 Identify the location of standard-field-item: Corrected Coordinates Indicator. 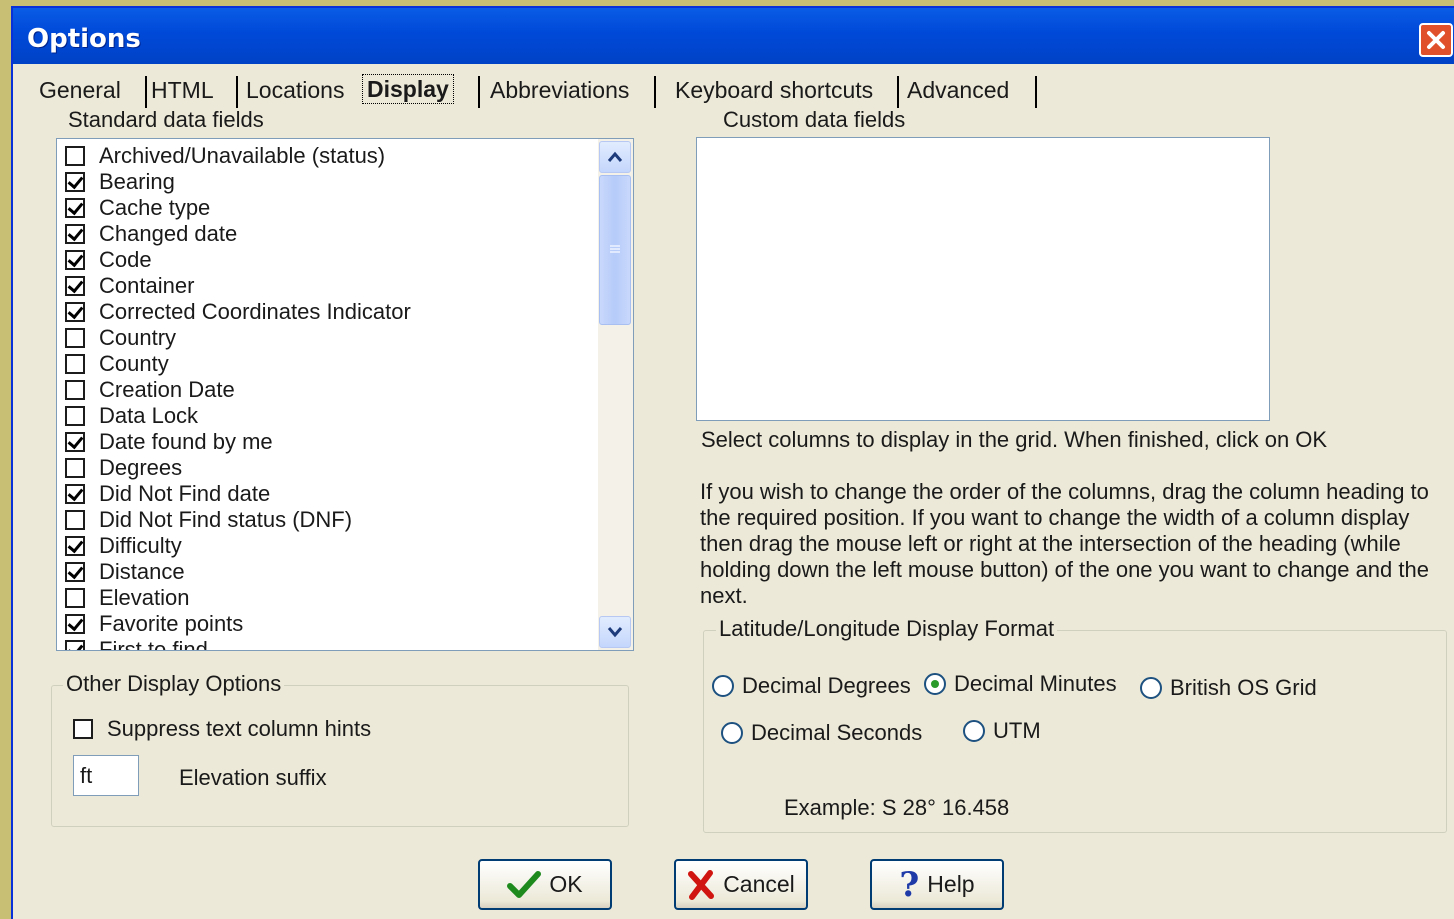
(238, 312).